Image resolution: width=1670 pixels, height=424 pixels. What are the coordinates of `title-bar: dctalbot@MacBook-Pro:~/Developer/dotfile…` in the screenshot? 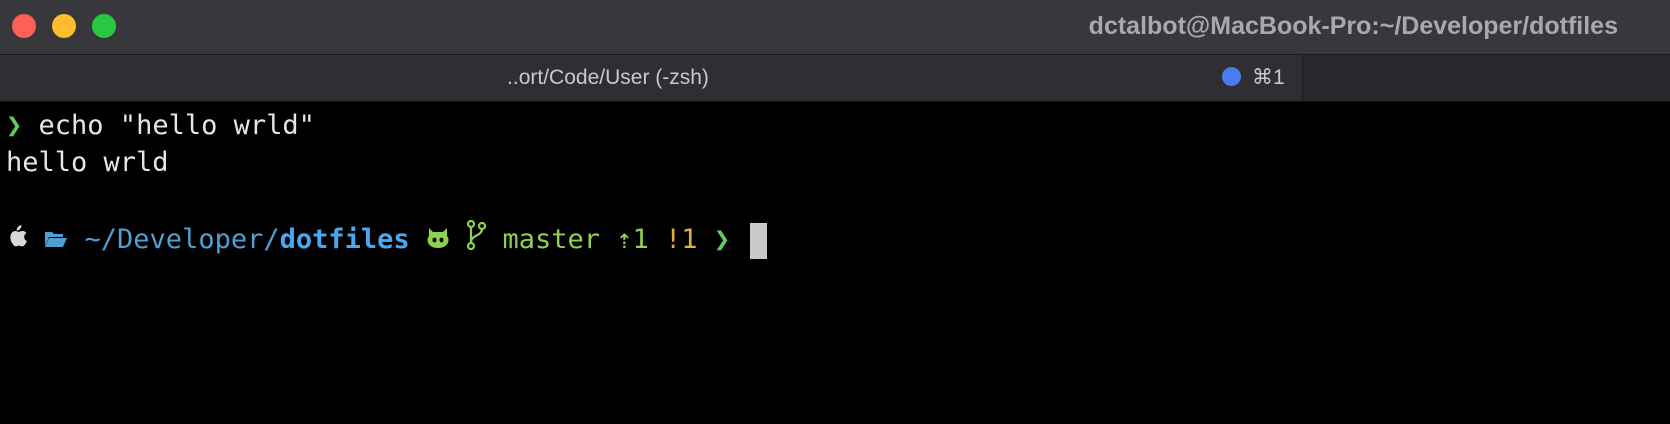 It's located at (835, 27).